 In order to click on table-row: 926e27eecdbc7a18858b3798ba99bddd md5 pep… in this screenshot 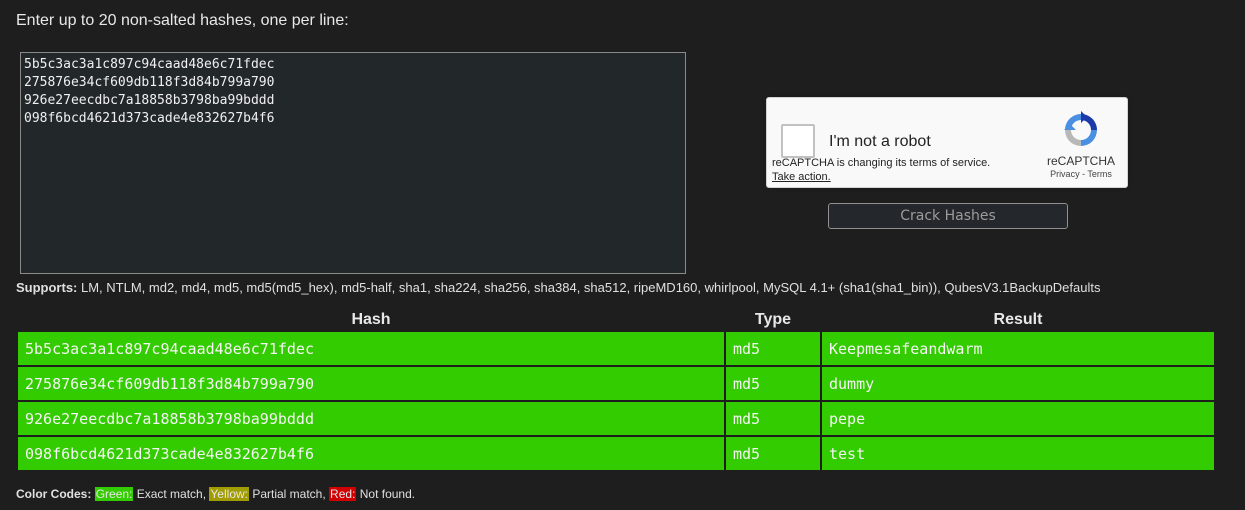, I will do `click(616, 418)`.